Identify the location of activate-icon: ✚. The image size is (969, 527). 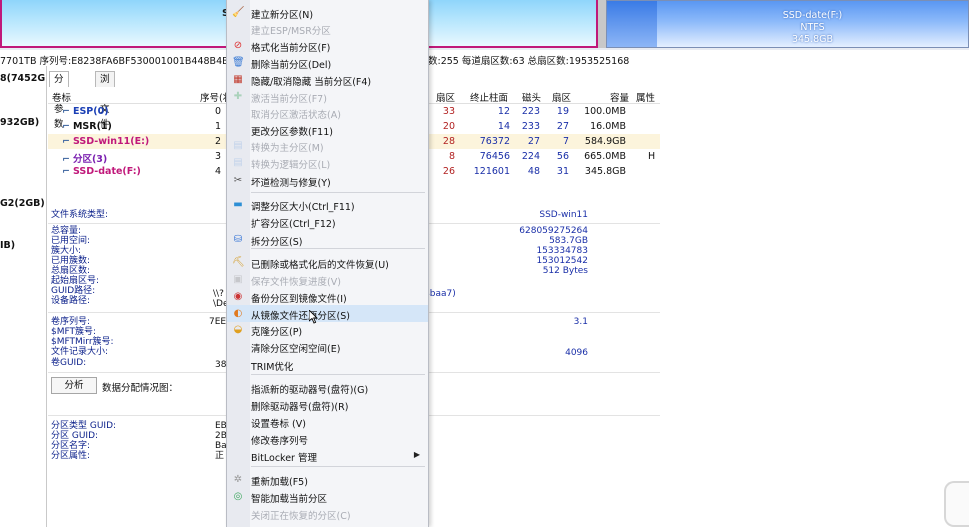
(238, 96).